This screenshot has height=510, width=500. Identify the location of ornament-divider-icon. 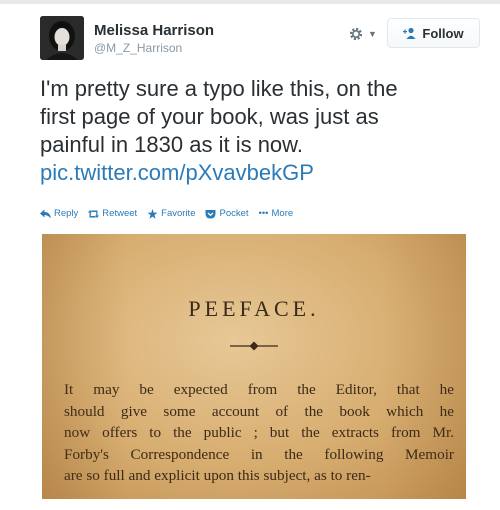
(254, 346).